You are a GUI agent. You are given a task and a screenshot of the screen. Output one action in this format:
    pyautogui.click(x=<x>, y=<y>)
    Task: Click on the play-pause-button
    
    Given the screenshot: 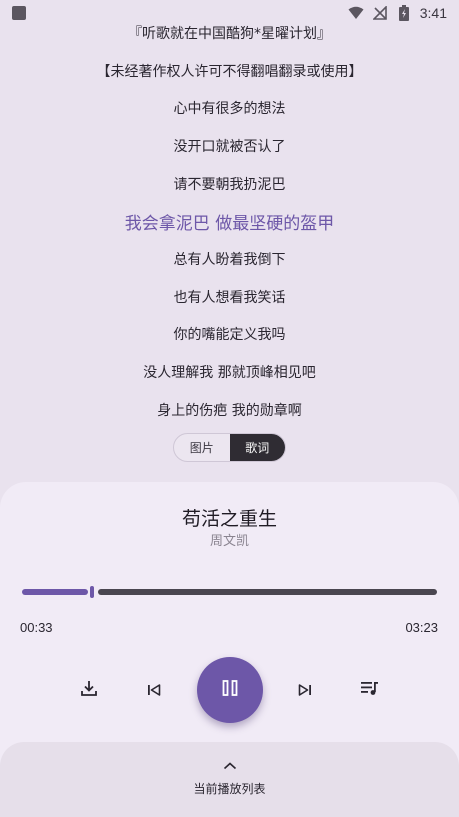 What is the action you would take?
    pyautogui.click(x=230, y=690)
    